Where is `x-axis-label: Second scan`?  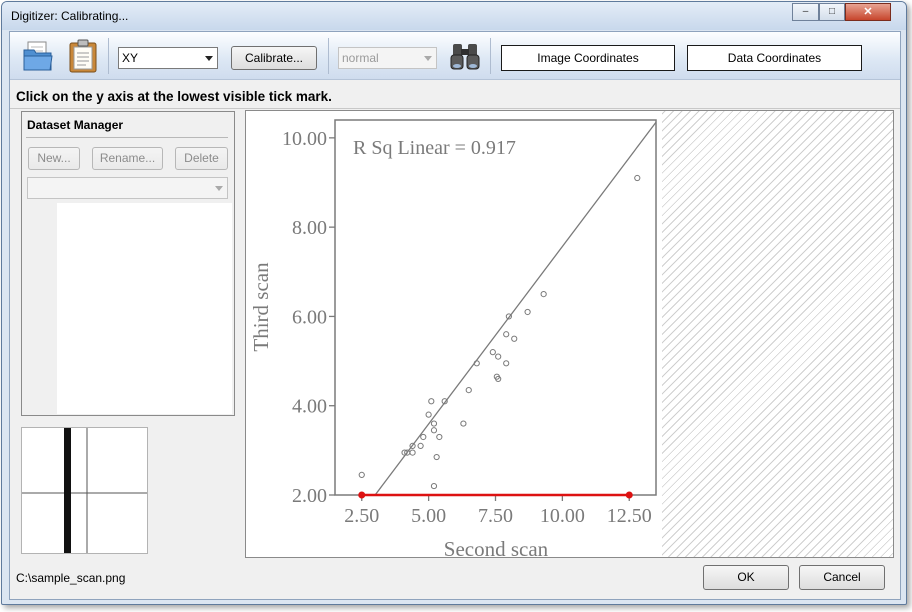
x-axis-label: Second scan is located at coordinates (496, 547).